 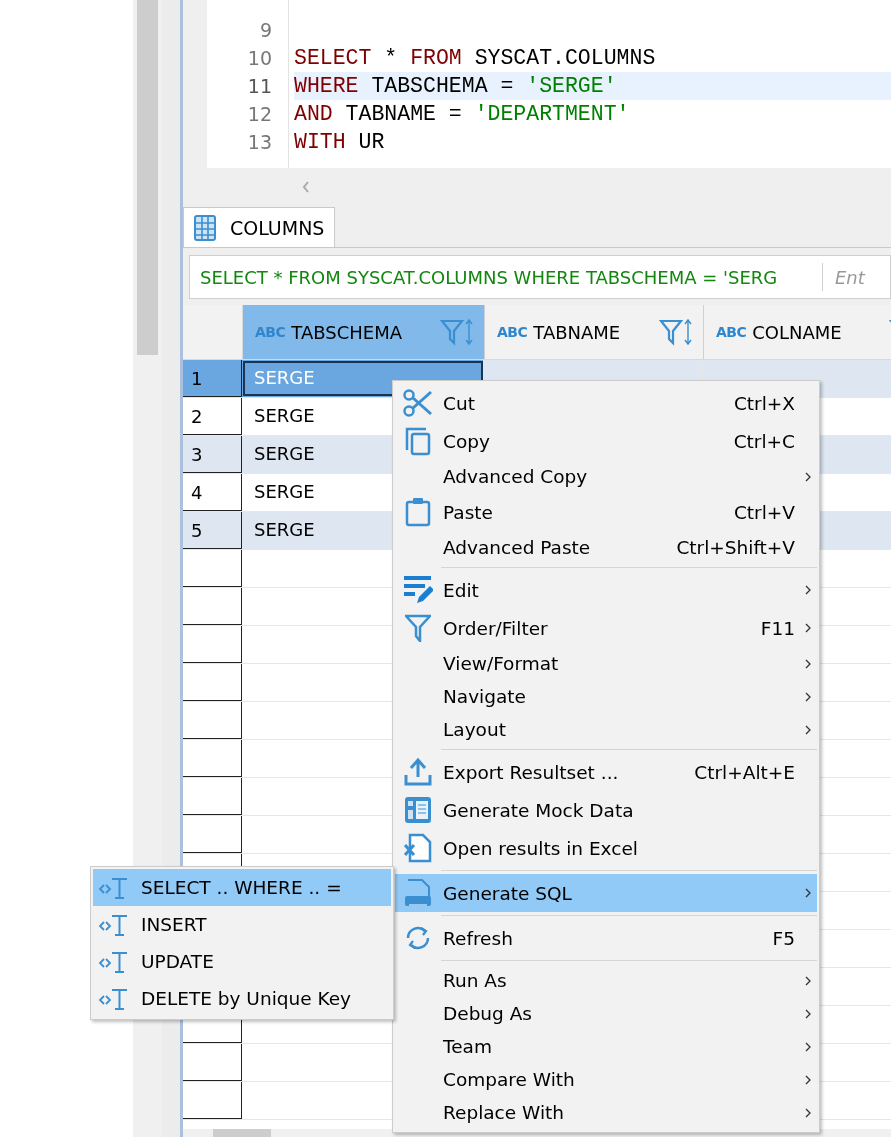 I want to click on column-header: ABC TABSCHEMA, so click(x=364, y=332).